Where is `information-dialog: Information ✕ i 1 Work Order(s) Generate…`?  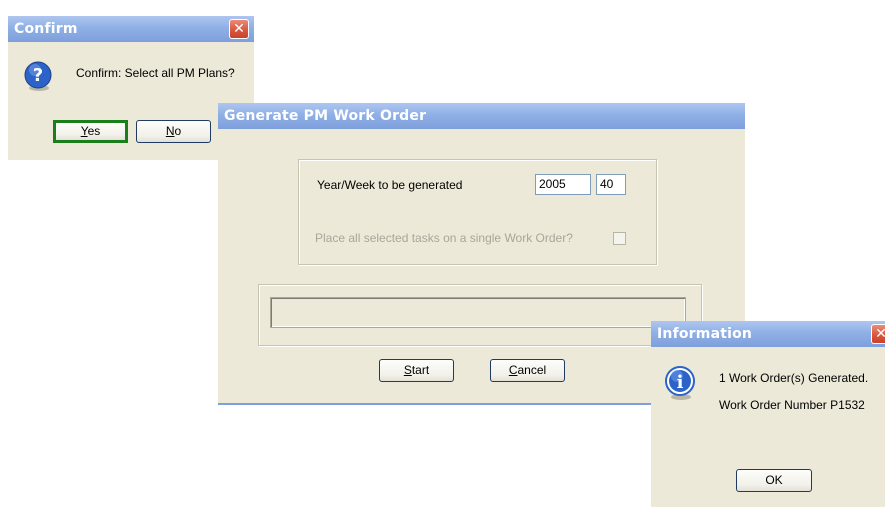 information-dialog: Information ✕ i 1 Work Order(s) Generate… is located at coordinates (768, 414).